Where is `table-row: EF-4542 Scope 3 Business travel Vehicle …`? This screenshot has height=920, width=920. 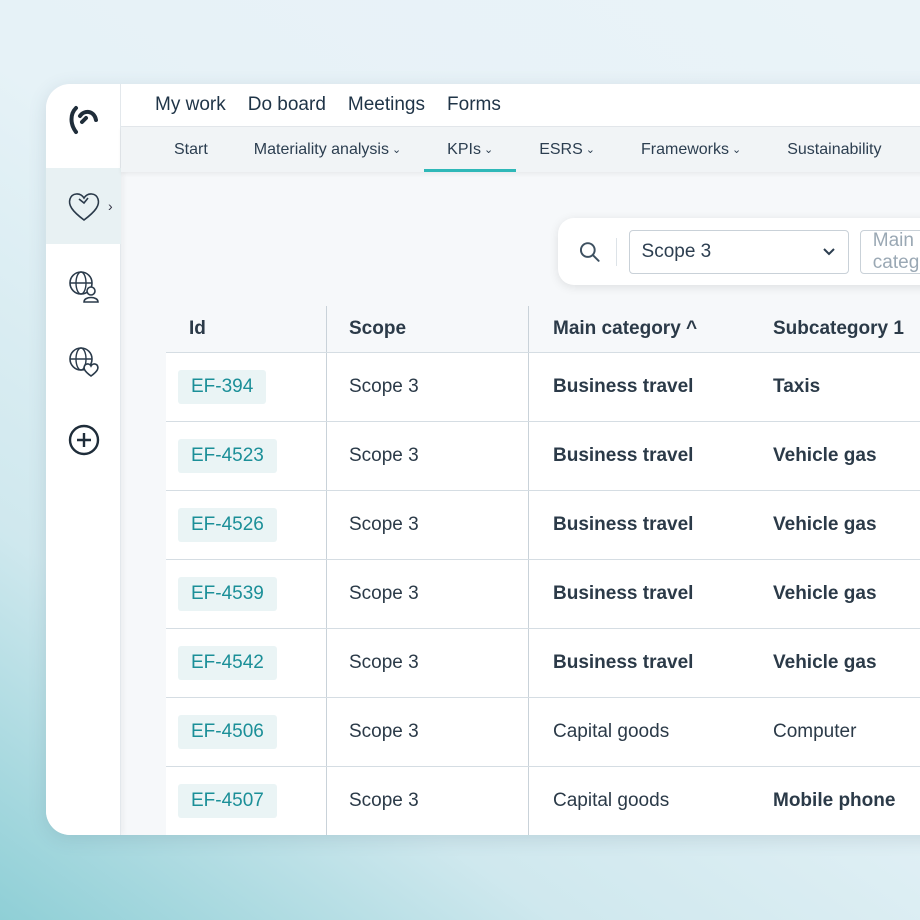 table-row: EF-4542 Scope 3 Business travel Vehicle … is located at coordinates (543, 662).